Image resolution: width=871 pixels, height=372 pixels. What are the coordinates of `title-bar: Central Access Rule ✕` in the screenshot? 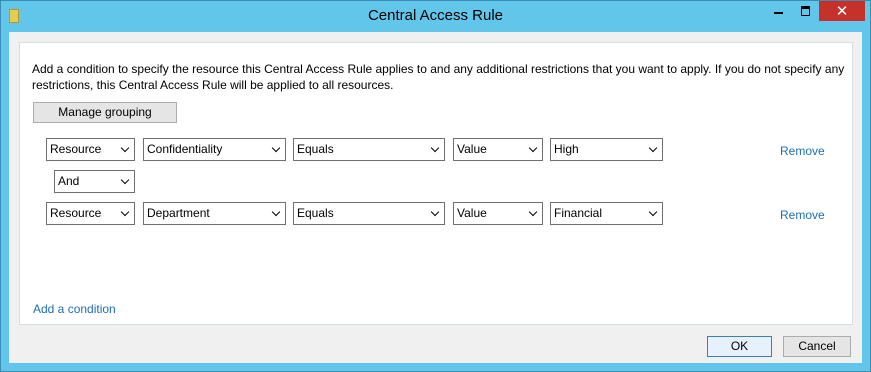 It's located at (435, 16).